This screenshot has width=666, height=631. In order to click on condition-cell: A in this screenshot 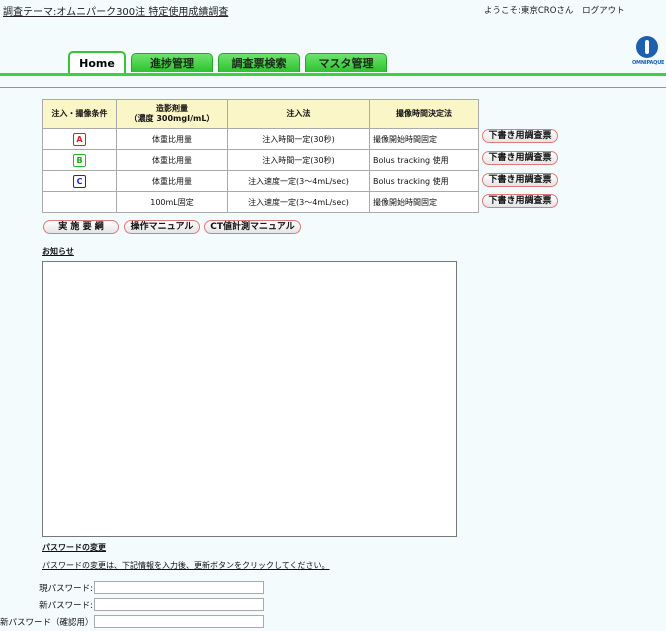, I will do `click(79, 139)`.